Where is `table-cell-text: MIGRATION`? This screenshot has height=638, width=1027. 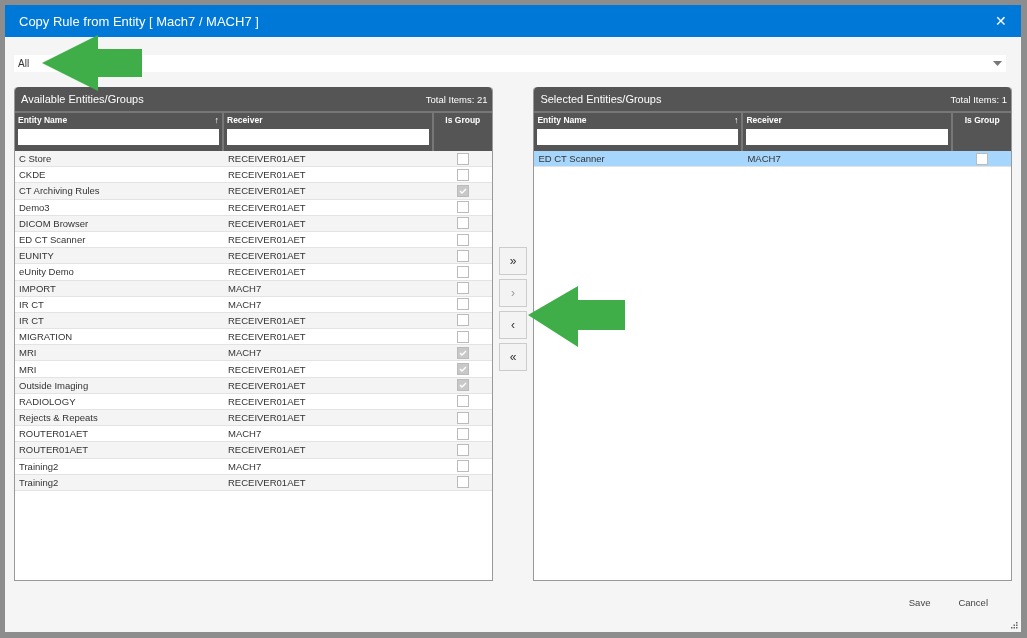 table-cell-text: MIGRATION is located at coordinates (46, 337).